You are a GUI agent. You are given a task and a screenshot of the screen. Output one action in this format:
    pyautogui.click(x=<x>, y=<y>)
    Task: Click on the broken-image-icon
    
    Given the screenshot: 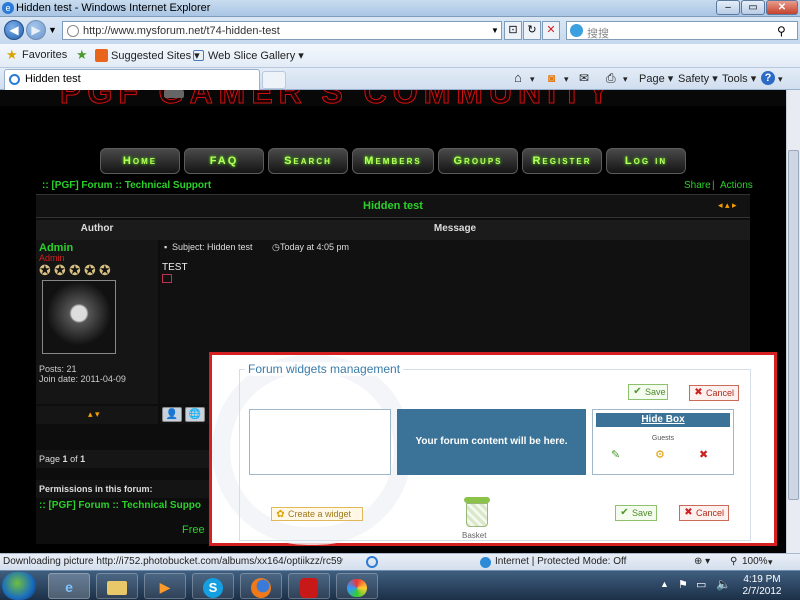 What is the action you would take?
    pyautogui.click(x=167, y=278)
    